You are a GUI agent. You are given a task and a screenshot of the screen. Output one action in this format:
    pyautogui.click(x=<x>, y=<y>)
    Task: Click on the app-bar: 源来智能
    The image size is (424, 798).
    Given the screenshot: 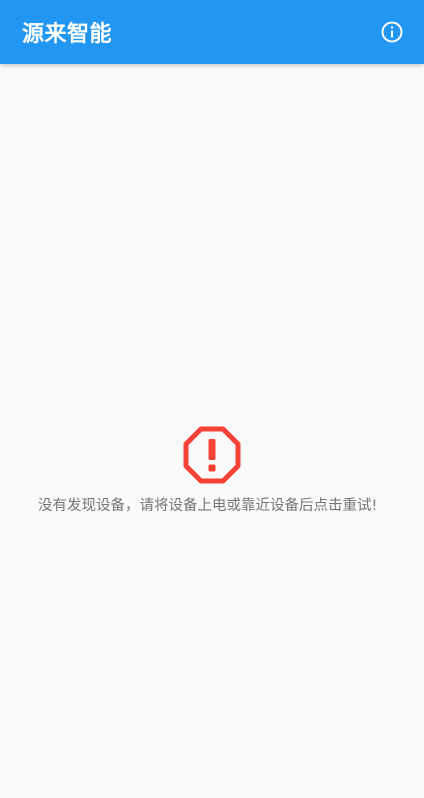 What is the action you would take?
    pyautogui.click(x=212, y=32)
    